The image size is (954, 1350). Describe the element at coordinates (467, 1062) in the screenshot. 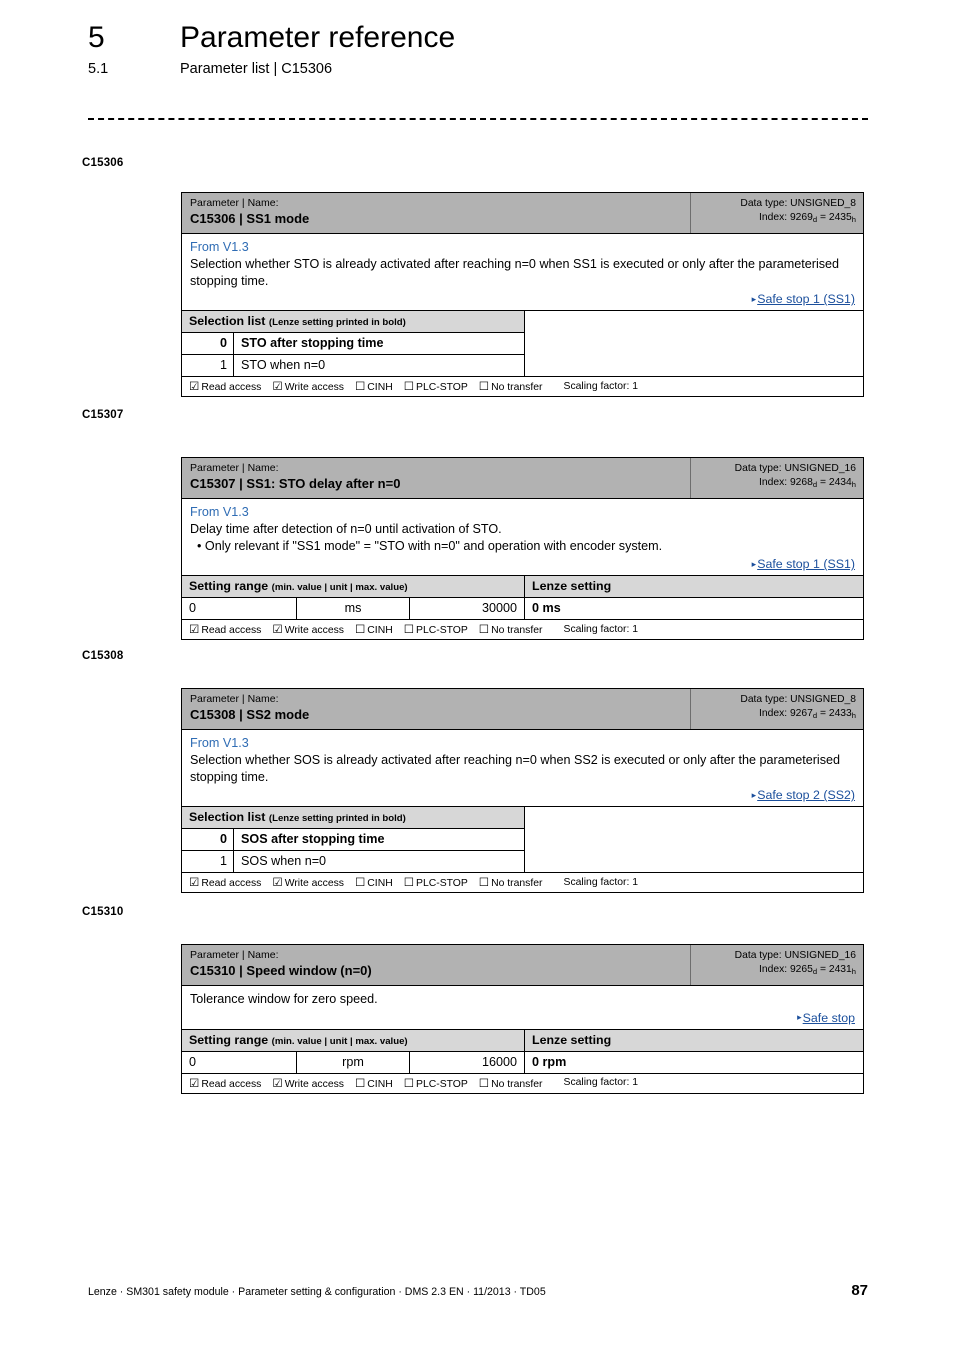

I see `setting-max-value: 16000` at that location.